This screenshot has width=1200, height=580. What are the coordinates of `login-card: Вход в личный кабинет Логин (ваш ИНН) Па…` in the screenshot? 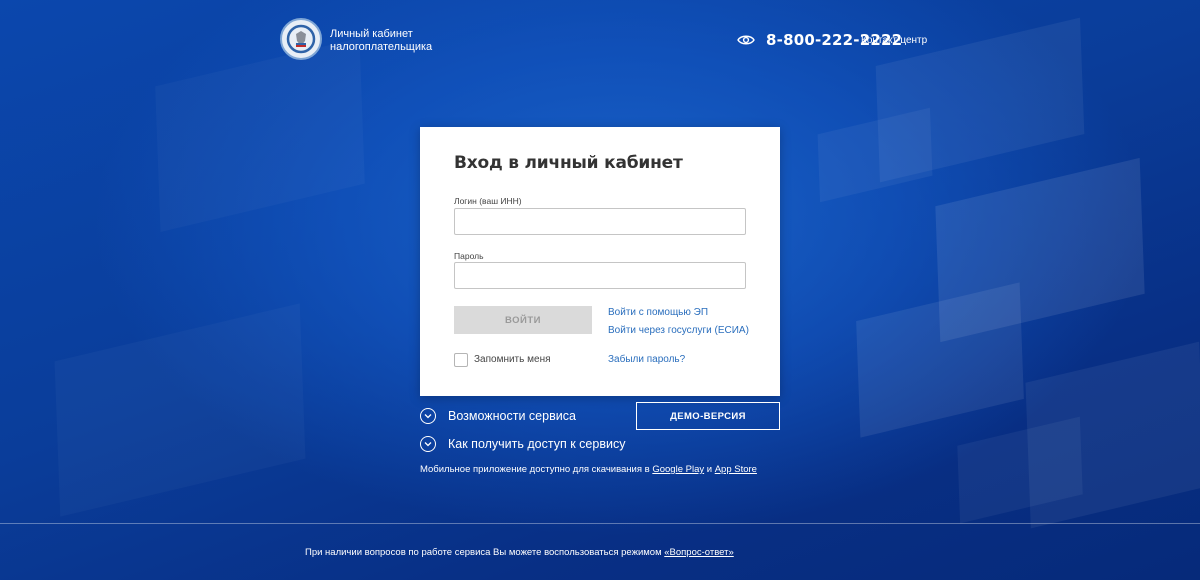 It's located at (600, 261).